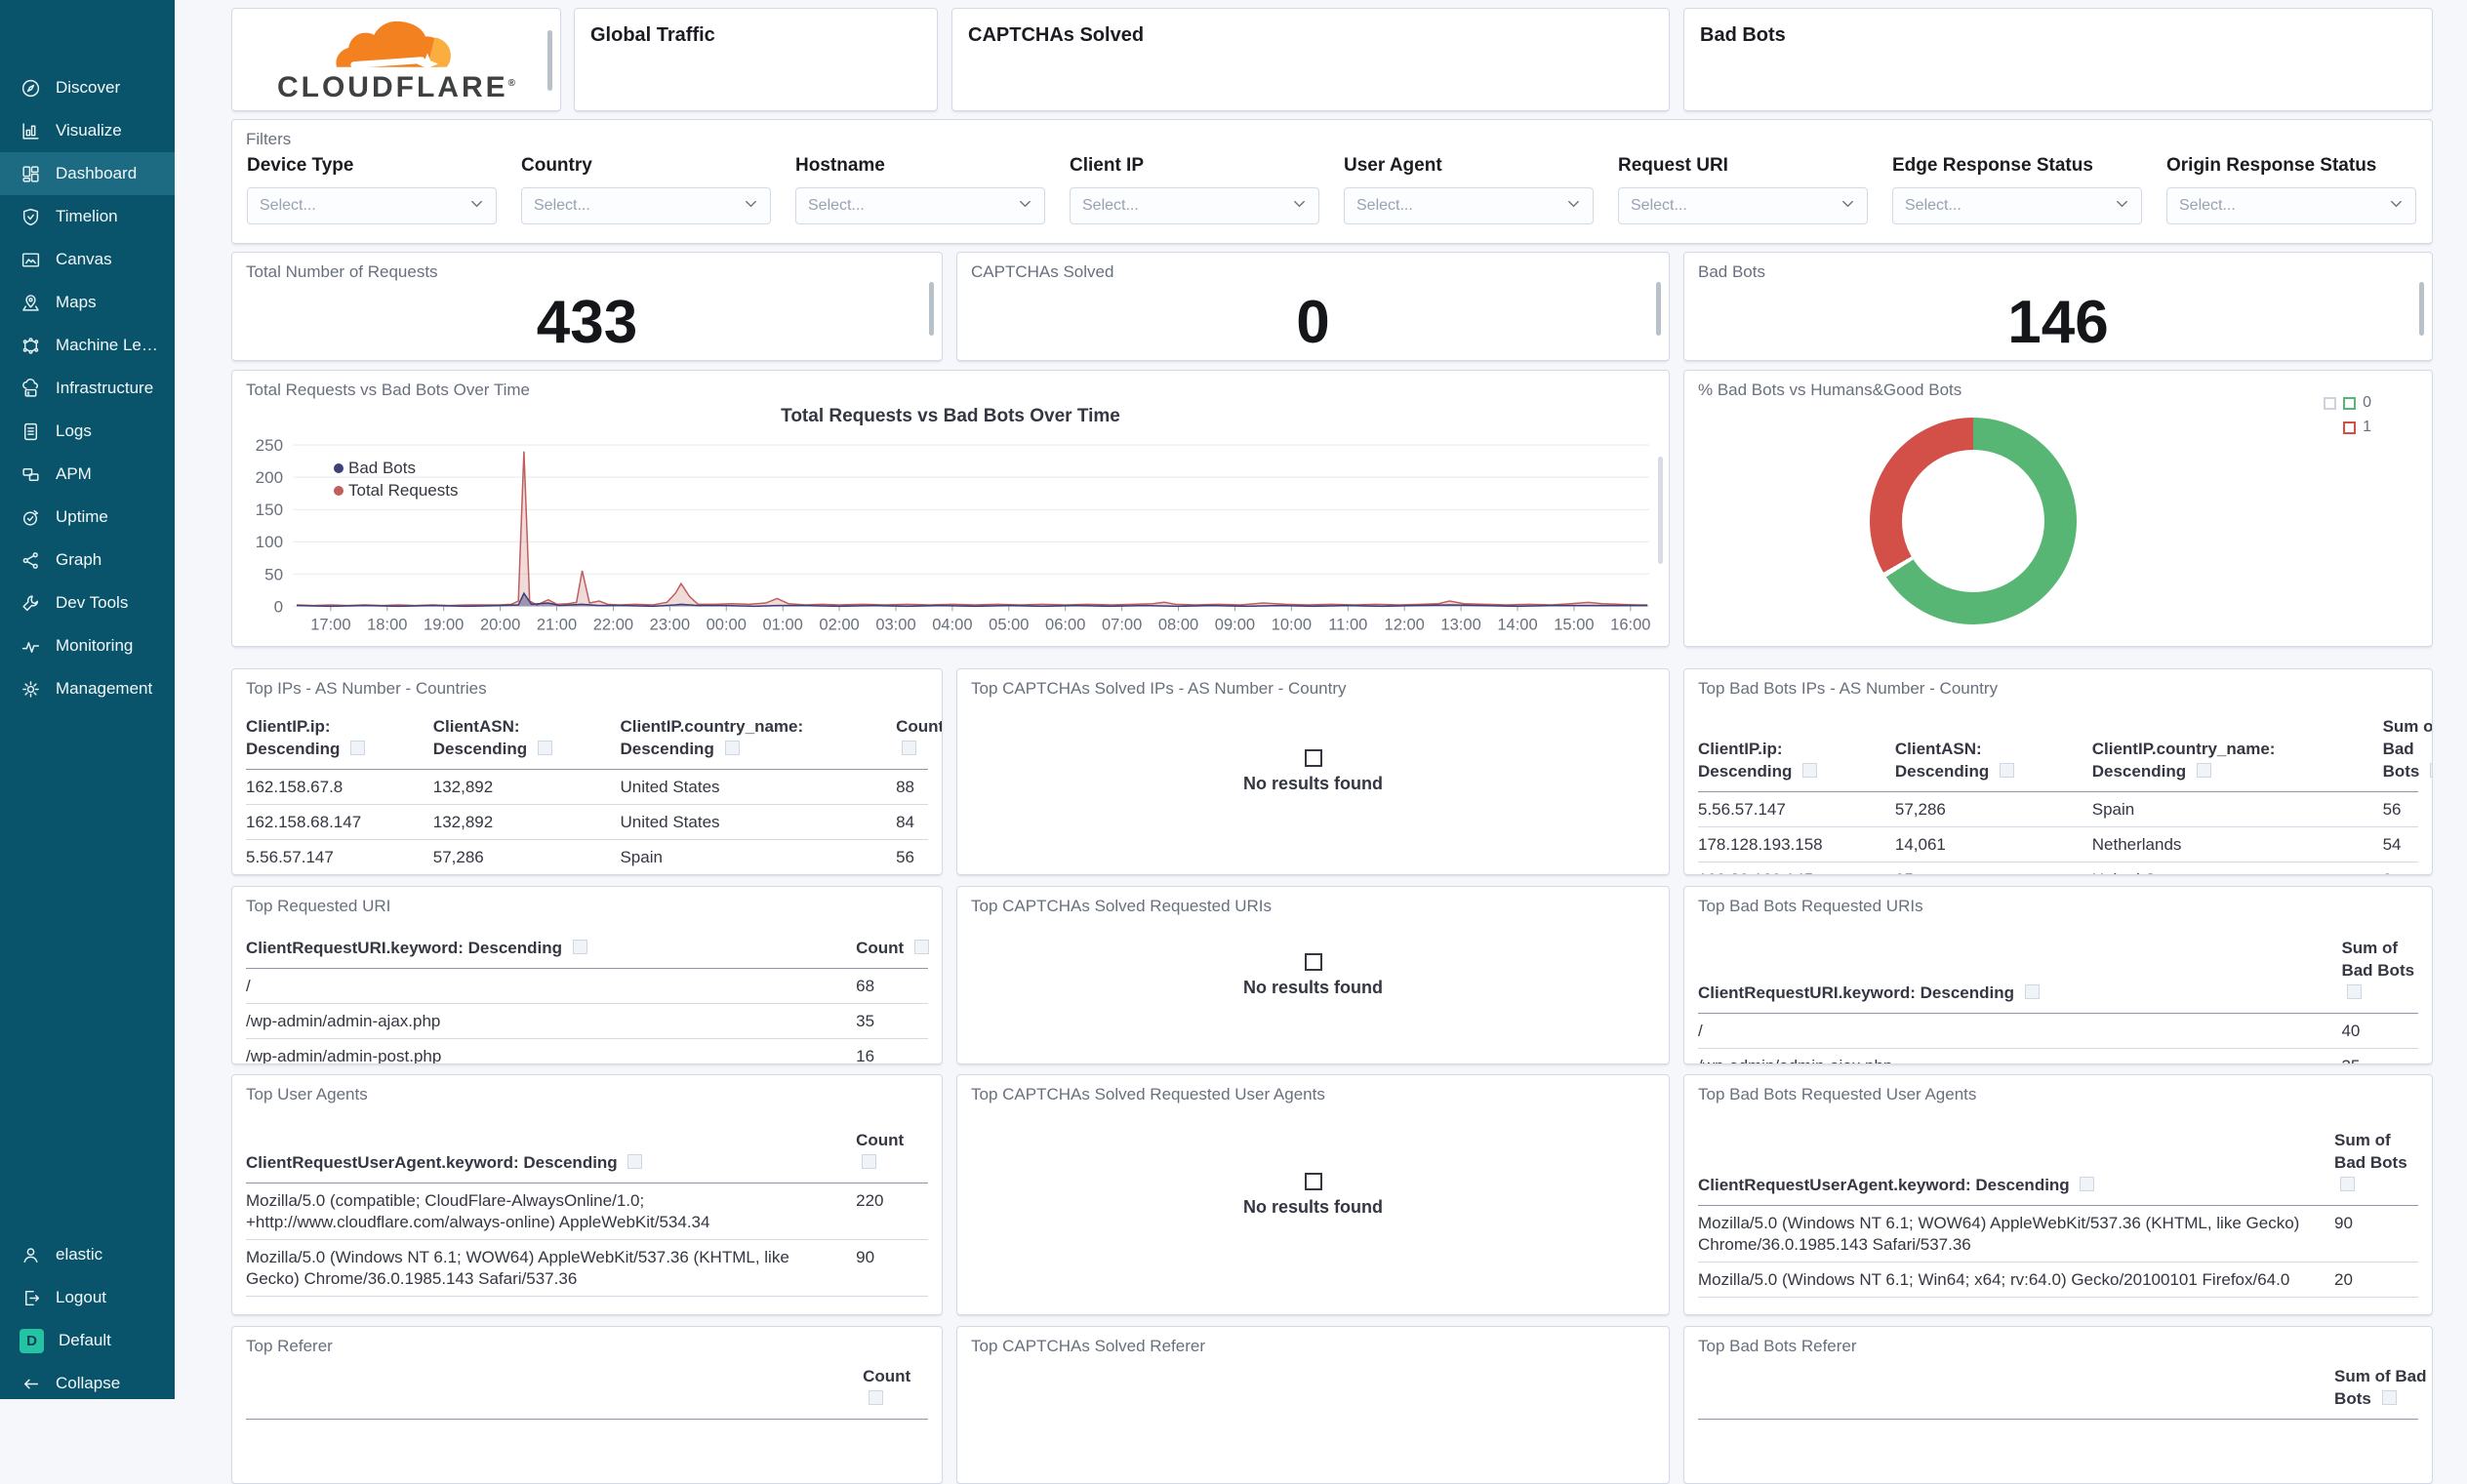  What do you see at coordinates (2407, 845) in the screenshot?
I see `table-cell: 54` at bounding box center [2407, 845].